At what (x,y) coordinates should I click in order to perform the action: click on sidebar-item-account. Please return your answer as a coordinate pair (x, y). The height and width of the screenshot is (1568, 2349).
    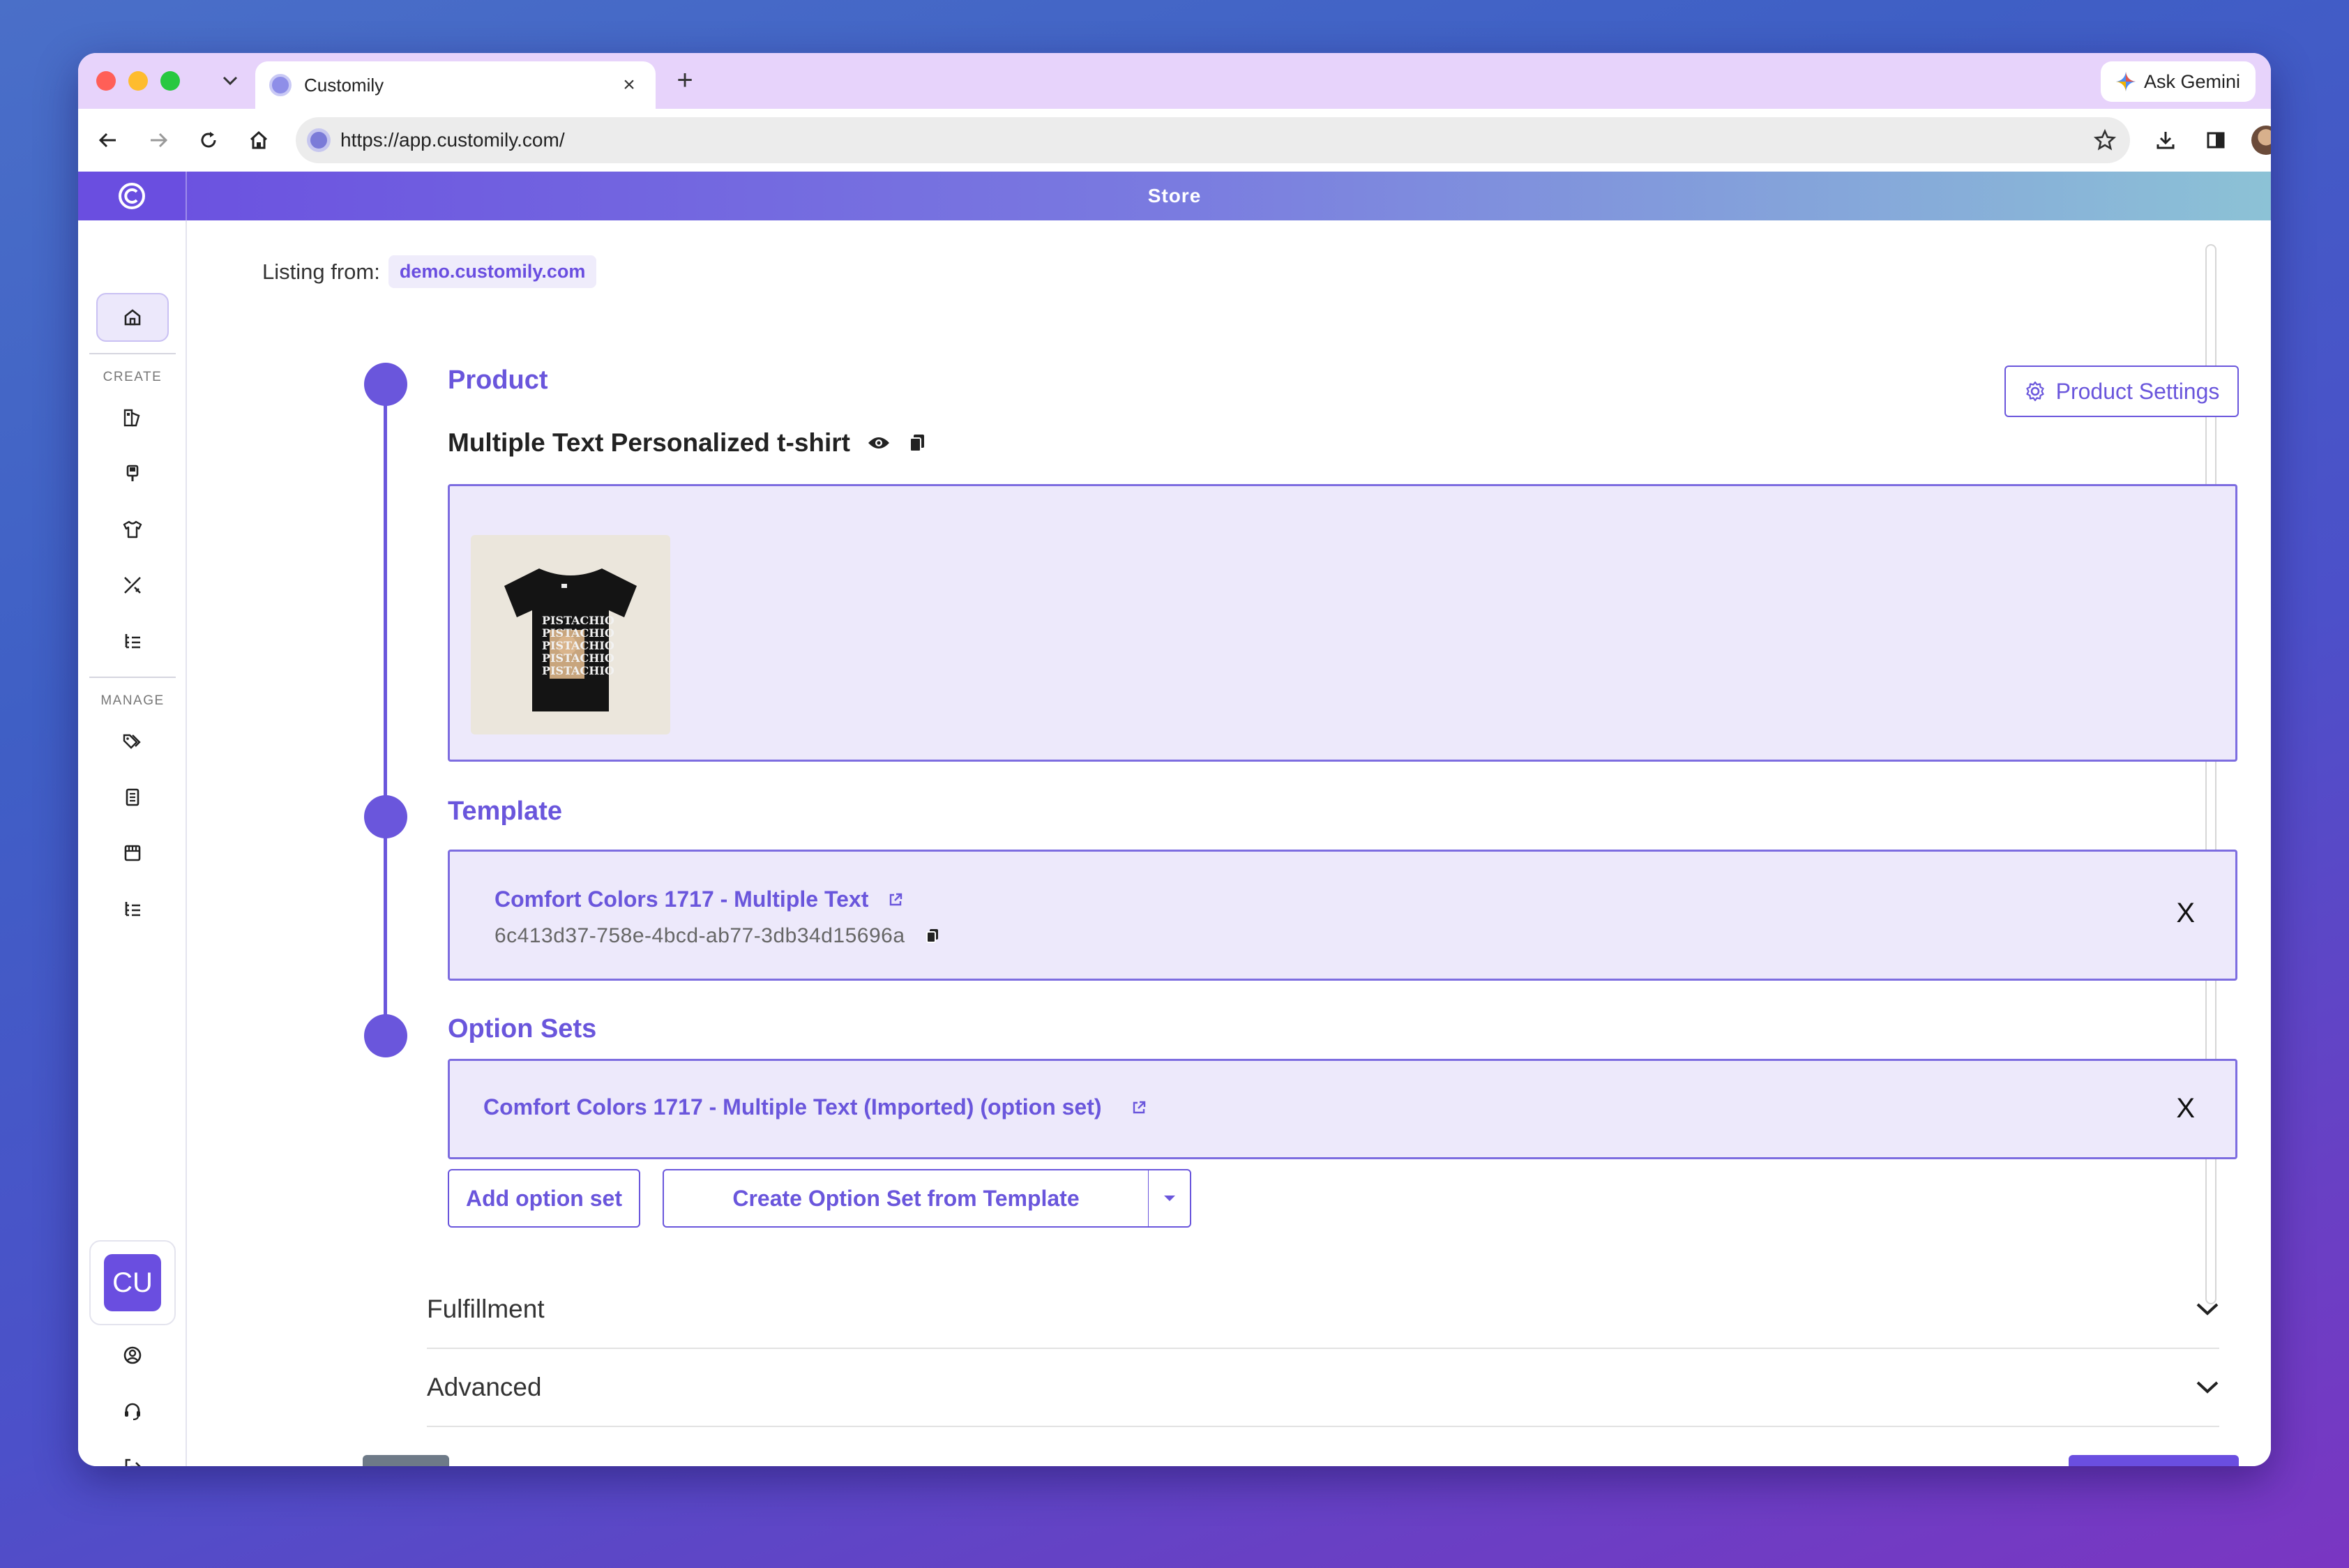
    Looking at the image, I should click on (132, 1355).